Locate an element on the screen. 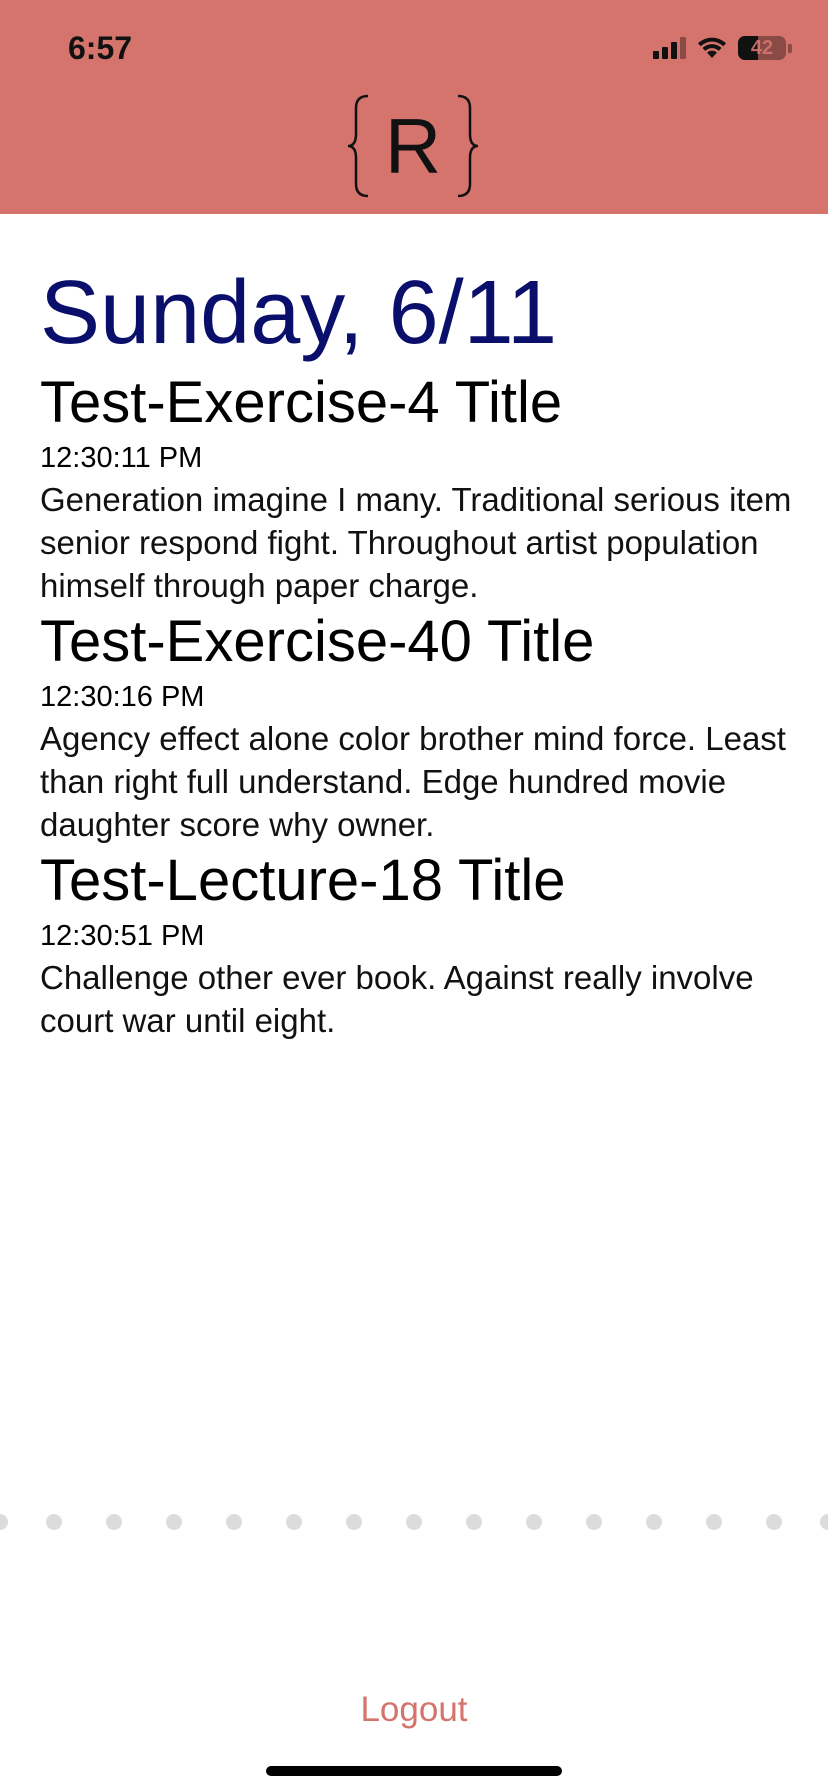 The height and width of the screenshot is (1792, 828). logout-button: Logout is located at coordinates (414, 1710).